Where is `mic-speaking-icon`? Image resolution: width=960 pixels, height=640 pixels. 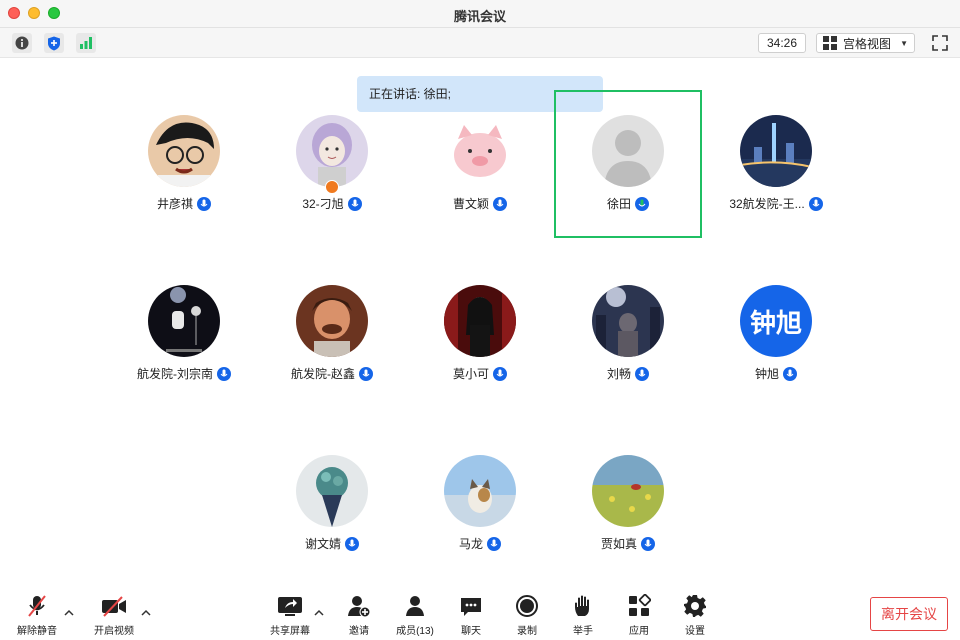 mic-speaking-icon is located at coordinates (642, 203).